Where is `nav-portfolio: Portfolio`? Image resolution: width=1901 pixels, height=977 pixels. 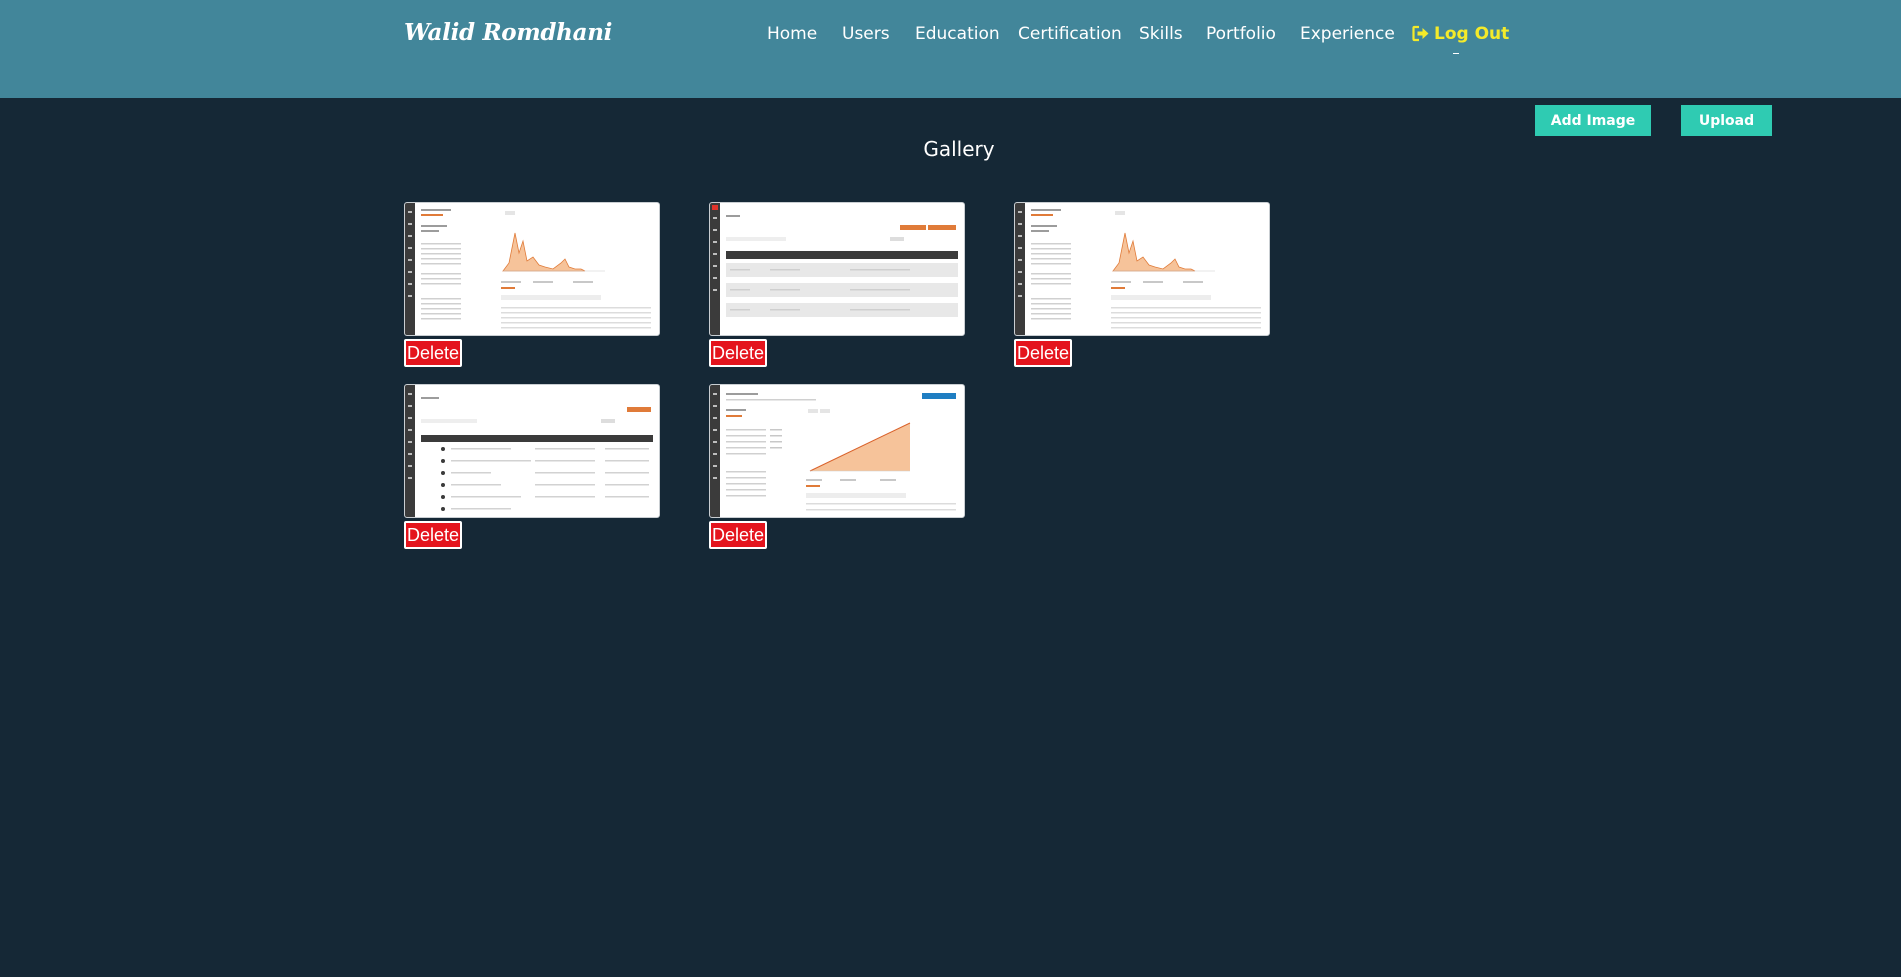 nav-portfolio: Portfolio is located at coordinates (1241, 34).